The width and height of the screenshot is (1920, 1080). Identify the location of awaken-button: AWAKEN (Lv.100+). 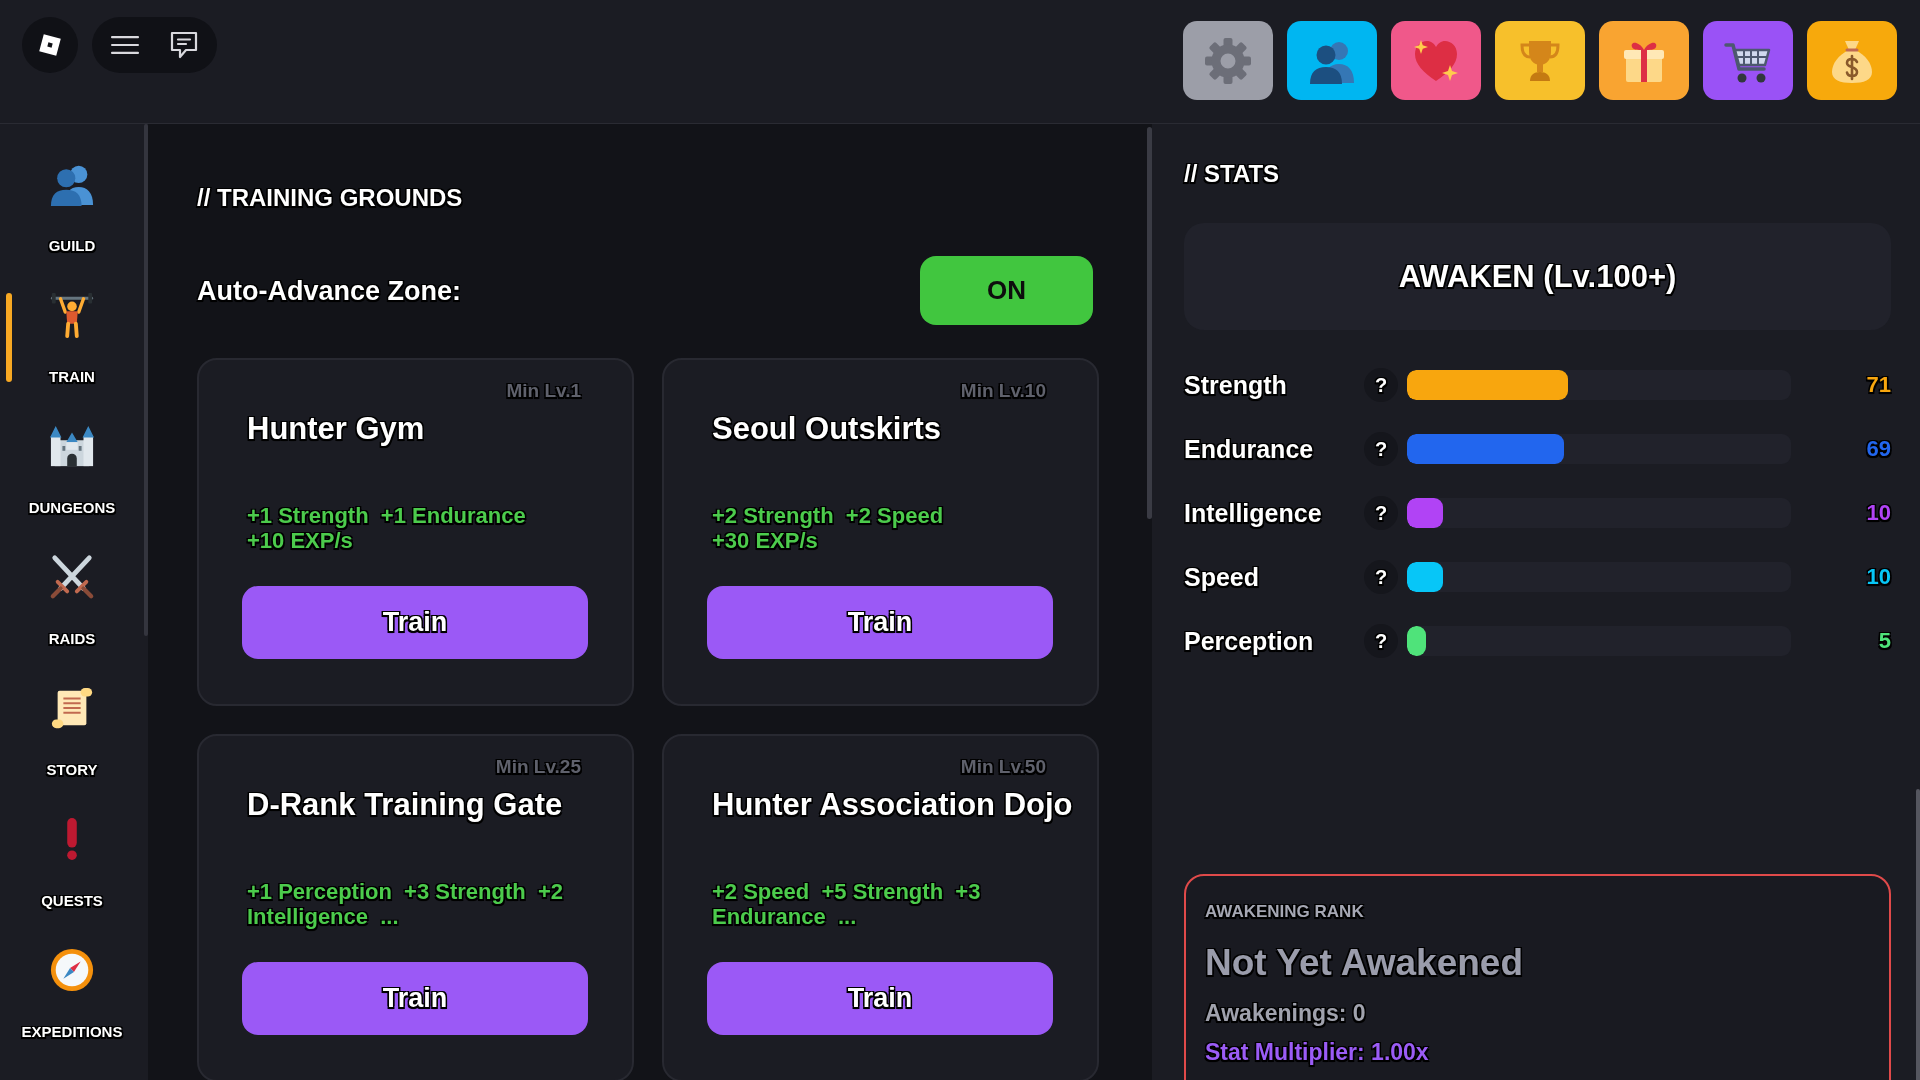
(1537, 276).